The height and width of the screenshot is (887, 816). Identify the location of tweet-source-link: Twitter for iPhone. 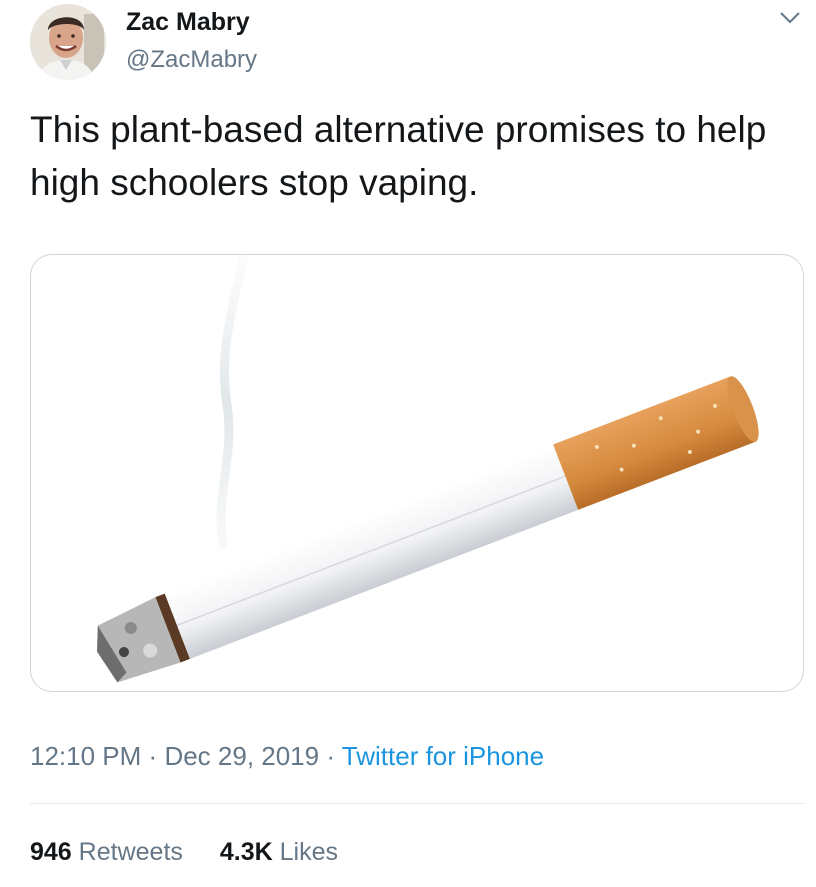
(443, 756).